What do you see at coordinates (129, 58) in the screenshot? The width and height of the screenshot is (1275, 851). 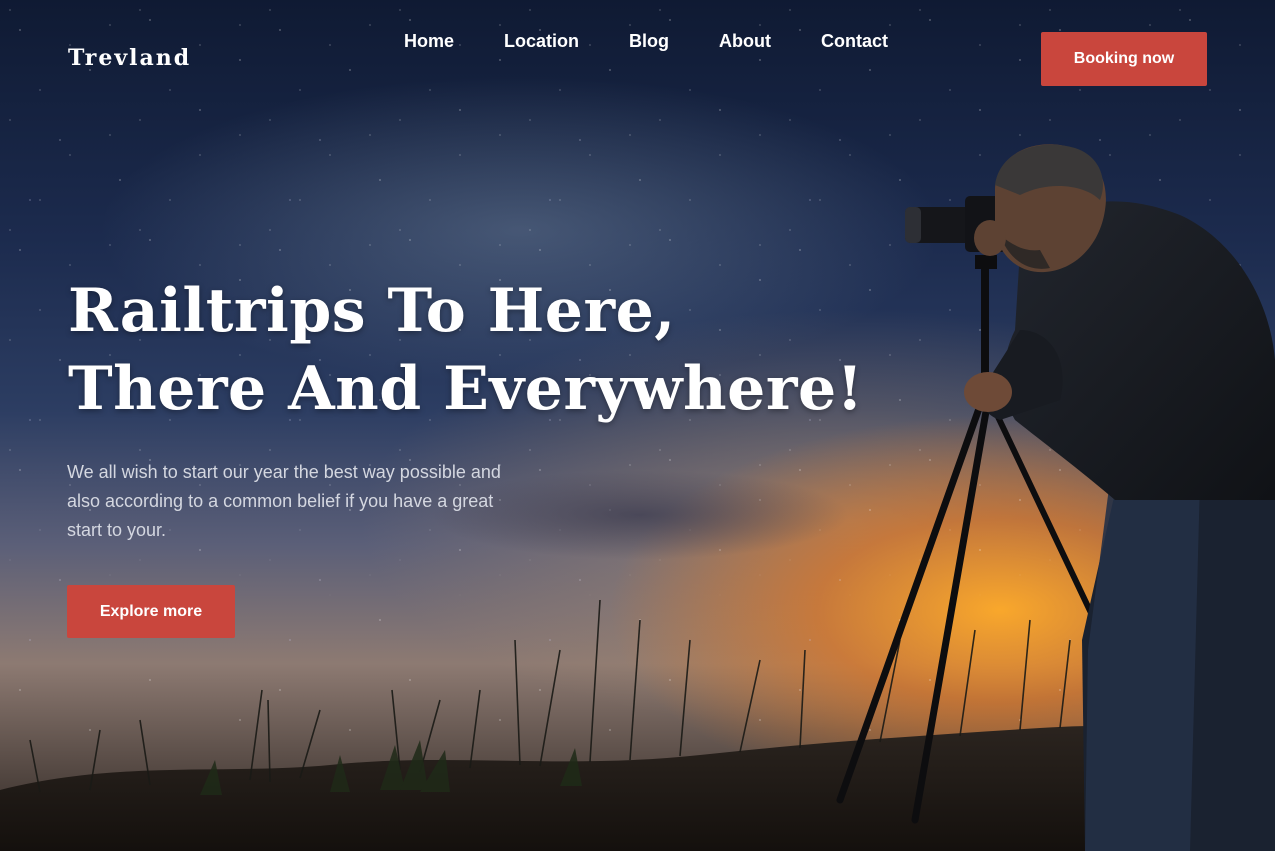 I see `brand-logo: Trevland` at bounding box center [129, 58].